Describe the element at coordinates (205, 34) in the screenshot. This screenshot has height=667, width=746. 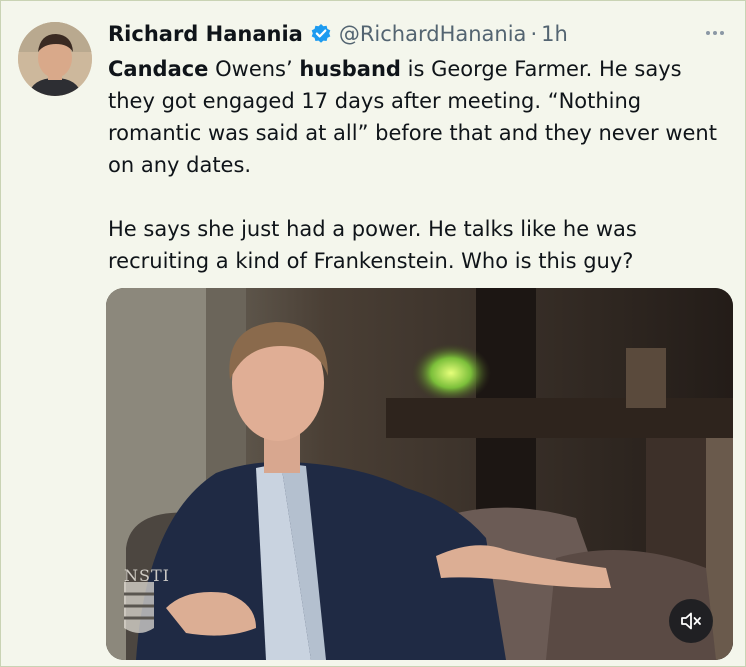
I see `author-name: Richard Hanania` at that location.